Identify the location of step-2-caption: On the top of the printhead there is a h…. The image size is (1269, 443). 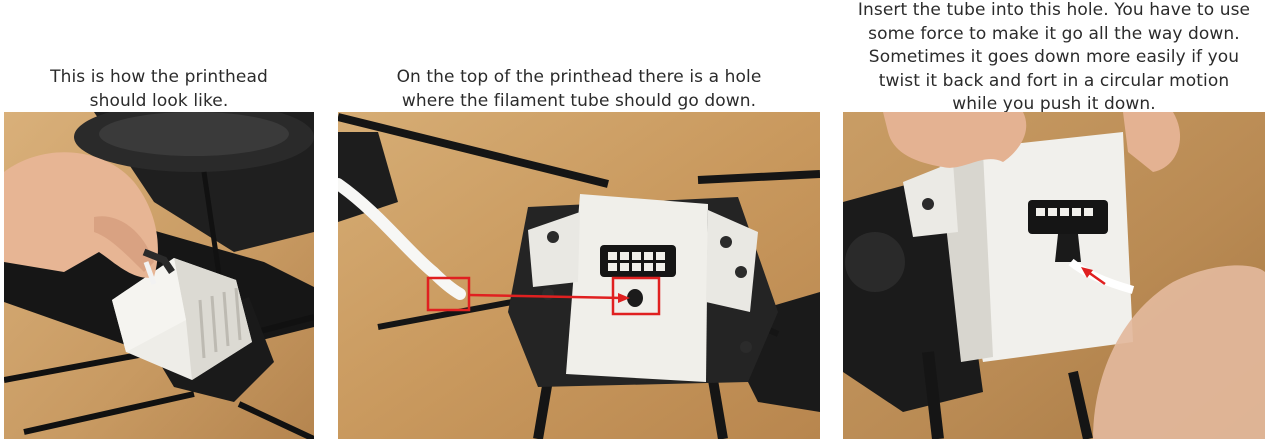
(579, 89).